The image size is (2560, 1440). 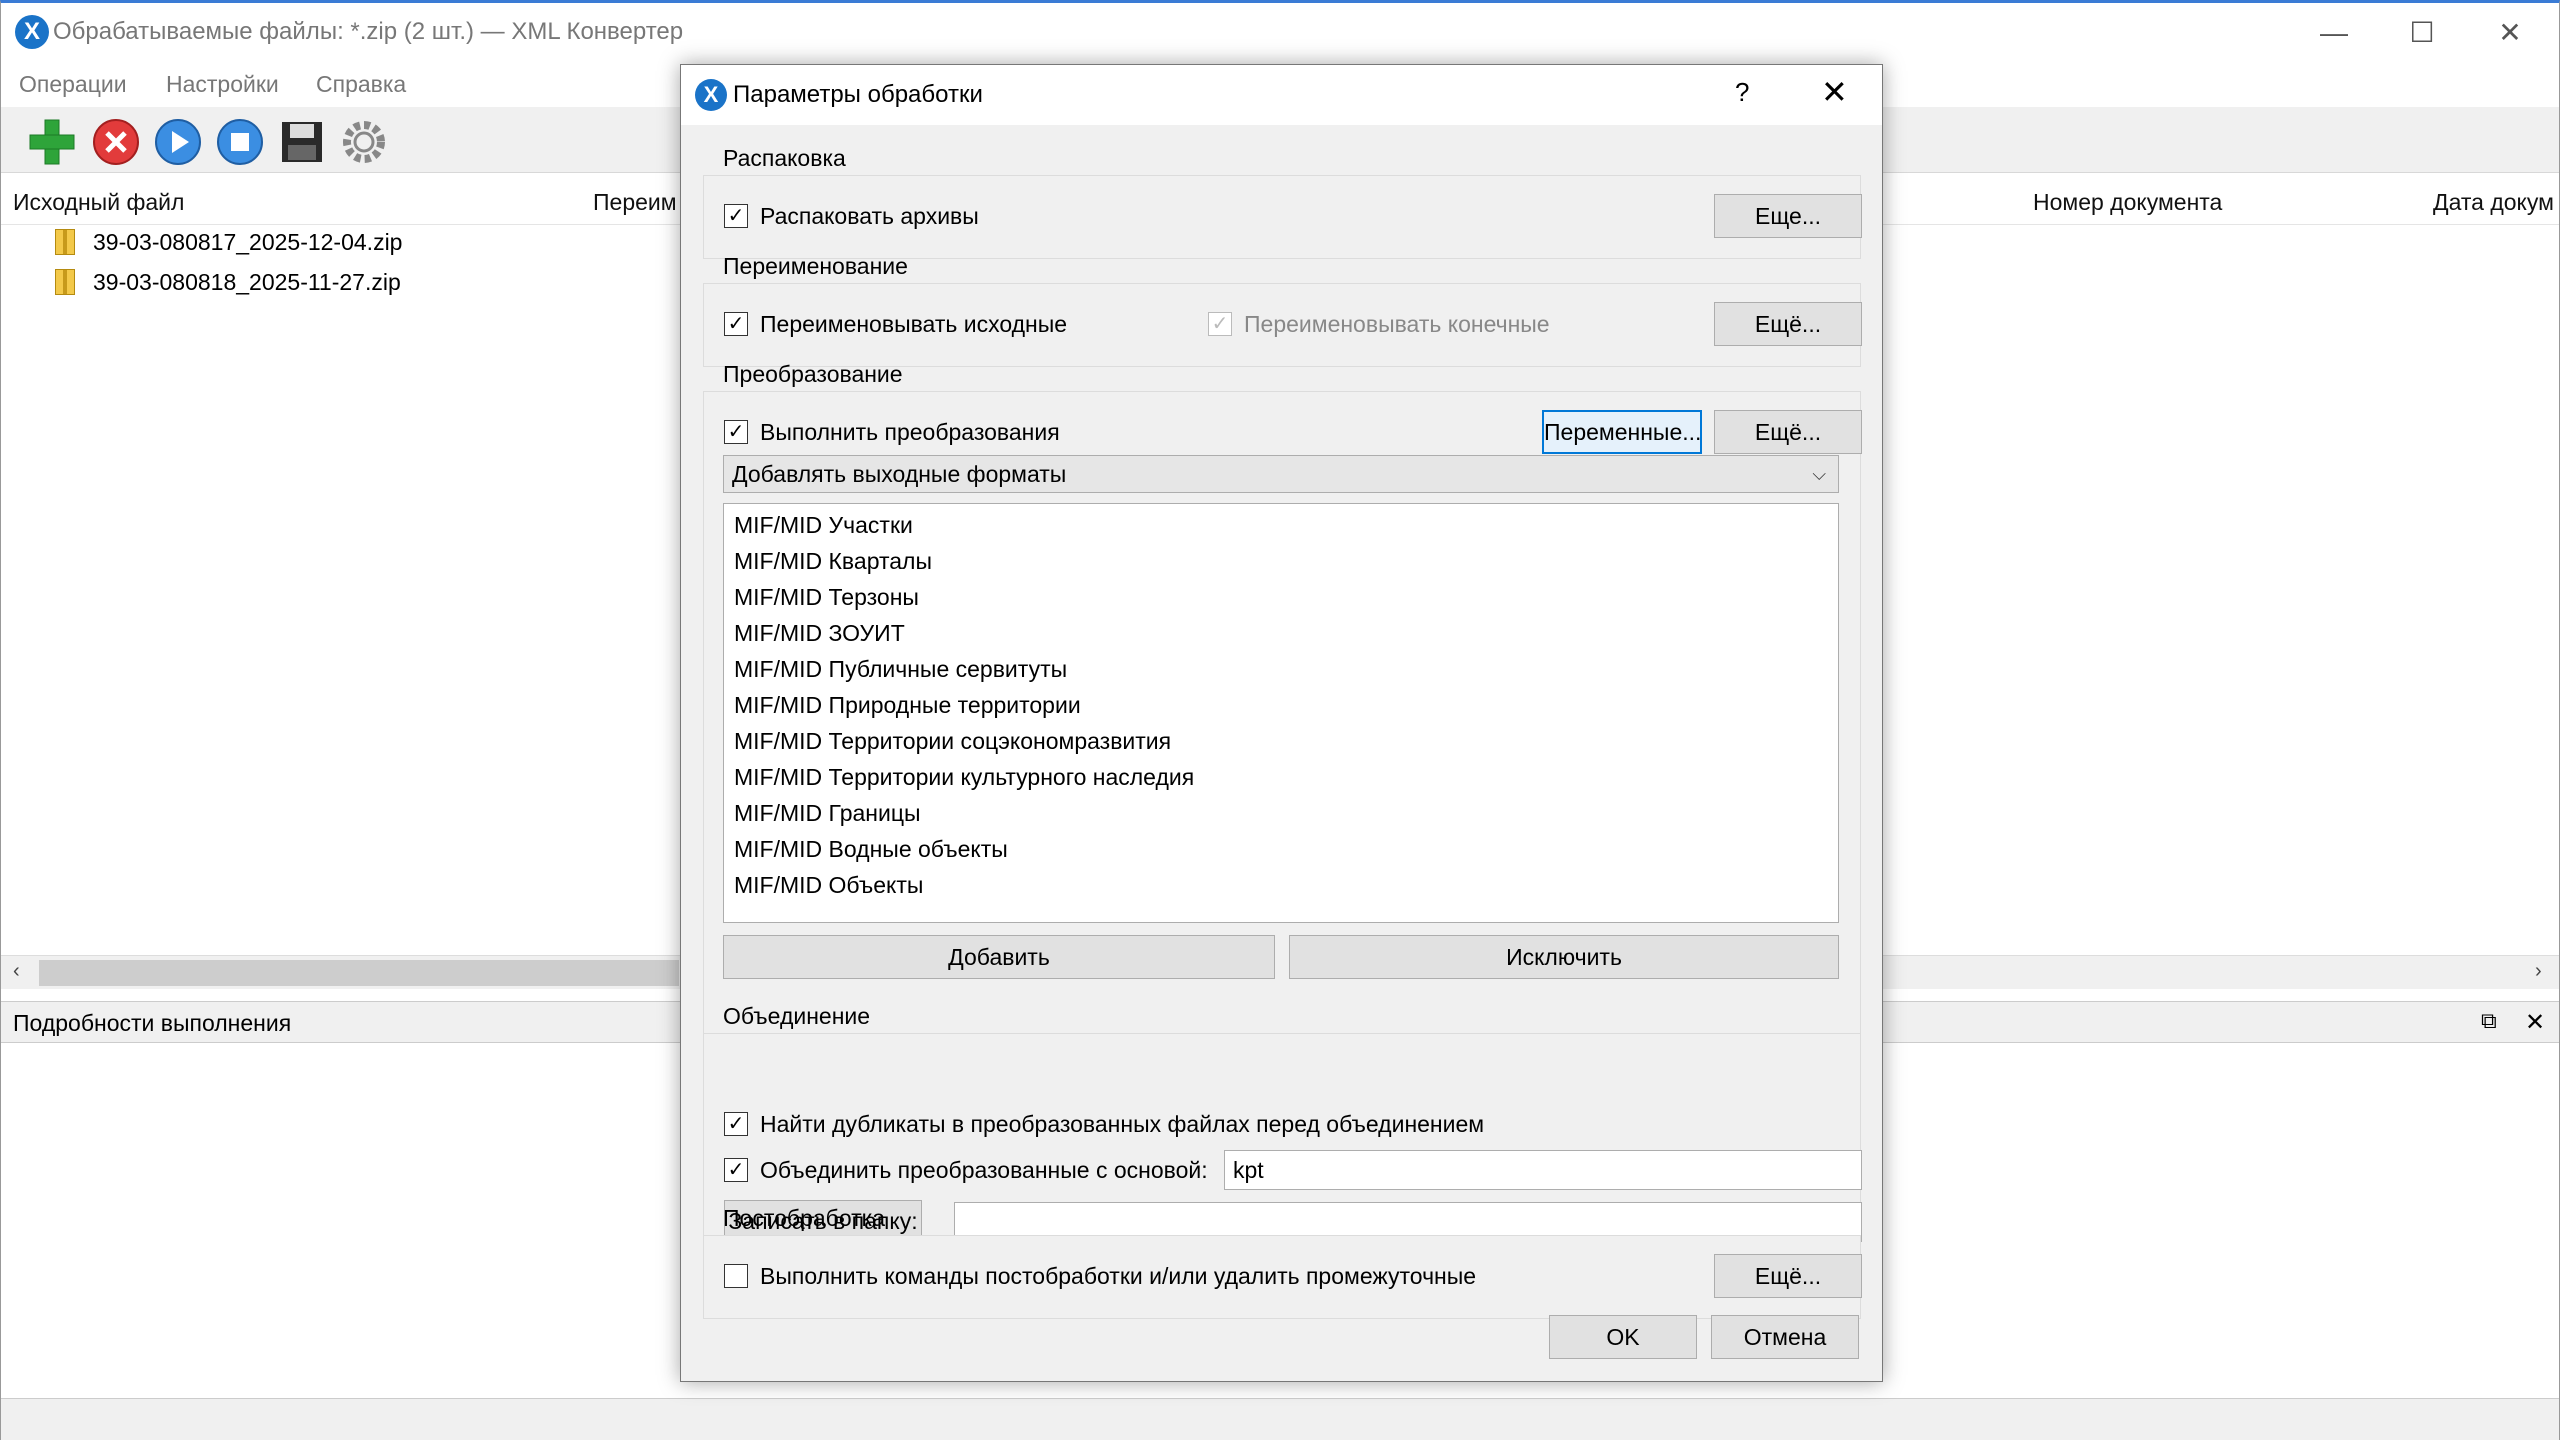 What do you see at coordinates (359, 973) in the screenshot?
I see `scrollbar-thumb` at bounding box center [359, 973].